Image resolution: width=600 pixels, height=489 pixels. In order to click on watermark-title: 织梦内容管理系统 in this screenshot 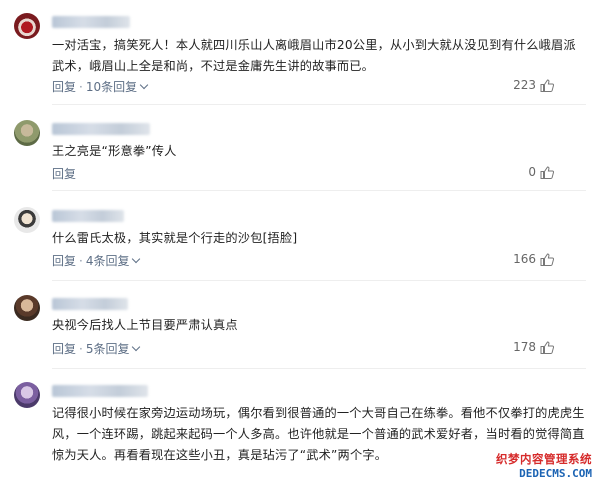, I will do `click(544, 459)`.